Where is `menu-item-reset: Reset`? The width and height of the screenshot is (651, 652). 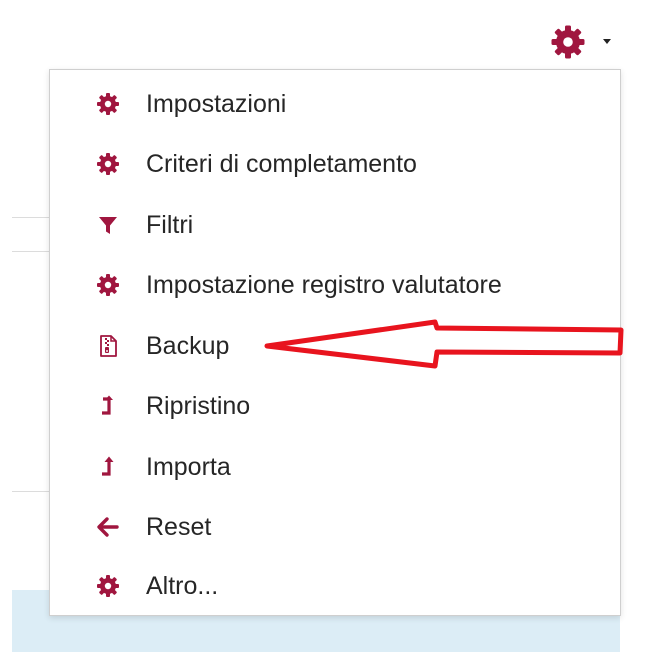 menu-item-reset: Reset is located at coordinates (335, 527).